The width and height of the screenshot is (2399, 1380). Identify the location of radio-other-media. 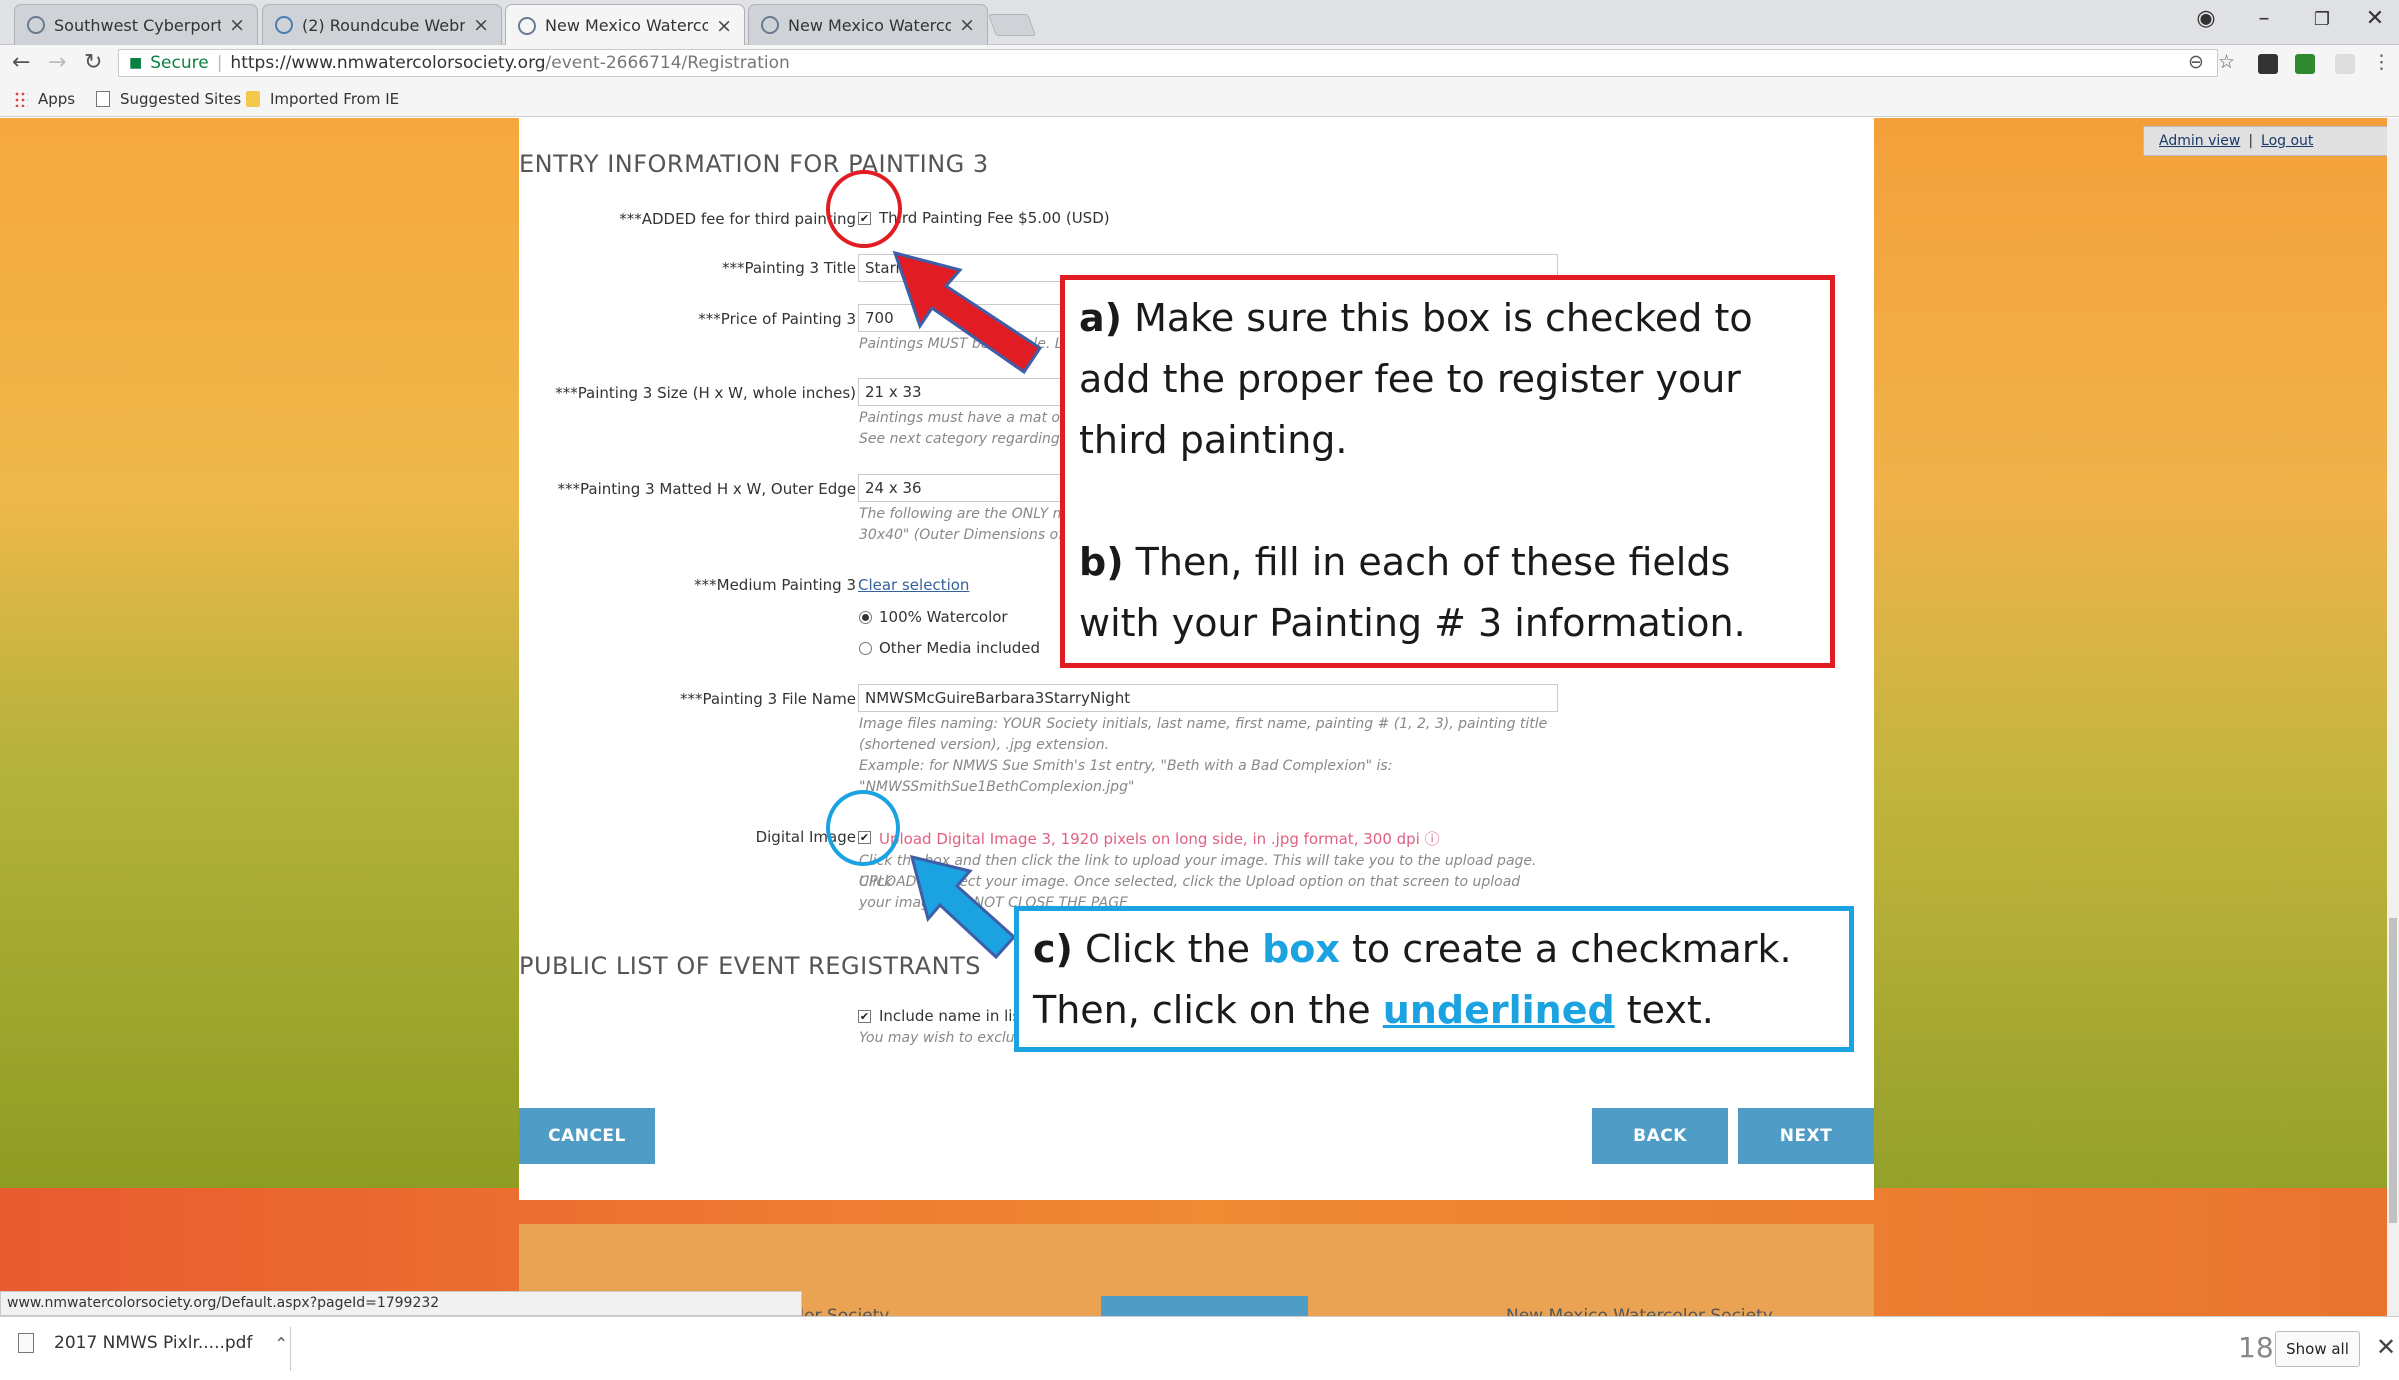
(865, 648).